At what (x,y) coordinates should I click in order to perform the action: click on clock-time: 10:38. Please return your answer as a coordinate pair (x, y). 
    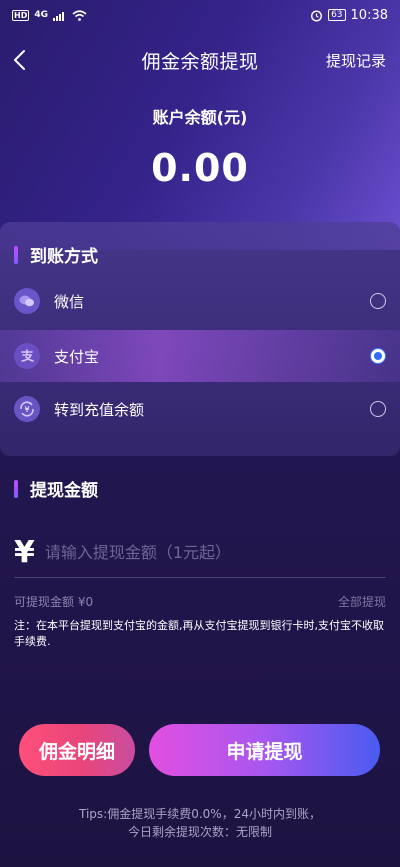
    Looking at the image, I should click on (369, 15).